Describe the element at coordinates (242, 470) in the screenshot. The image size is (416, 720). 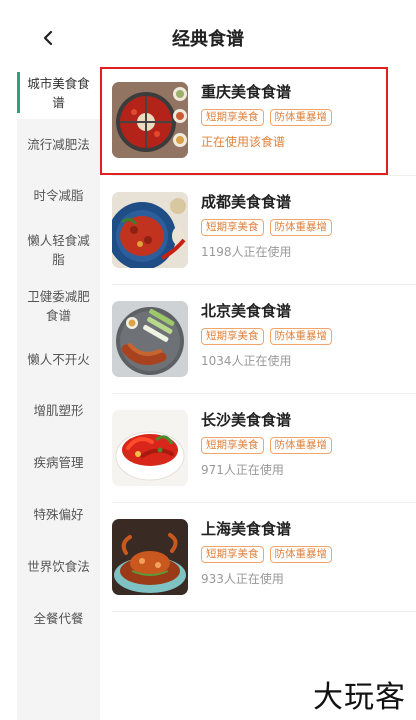
I see `recipe-status: 971人正在使用` at that location.